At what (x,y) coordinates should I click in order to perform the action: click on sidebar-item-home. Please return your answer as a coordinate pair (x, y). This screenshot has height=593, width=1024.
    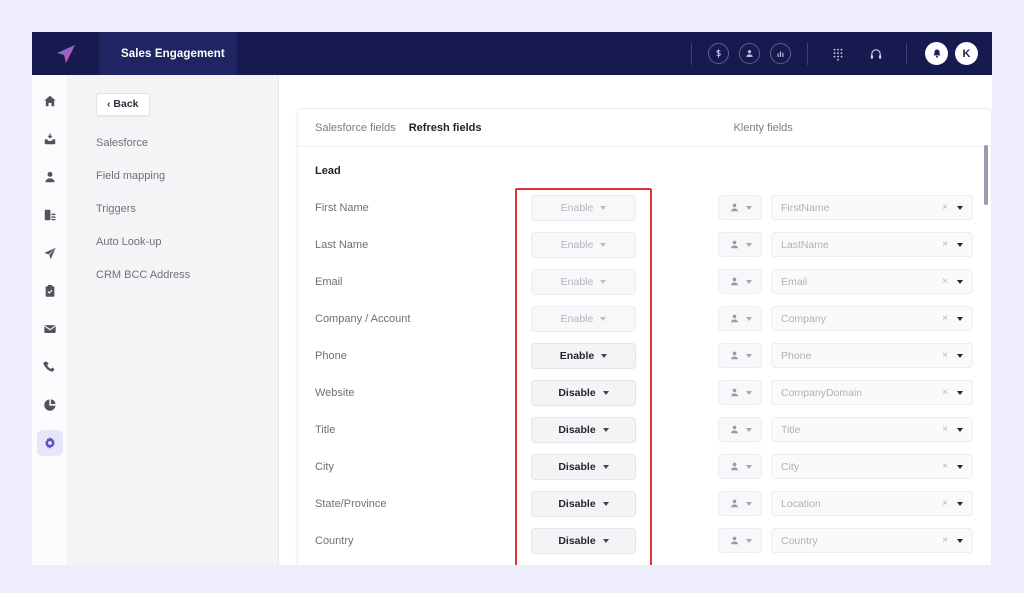
    Looking at the image, I should click on (50, 101).